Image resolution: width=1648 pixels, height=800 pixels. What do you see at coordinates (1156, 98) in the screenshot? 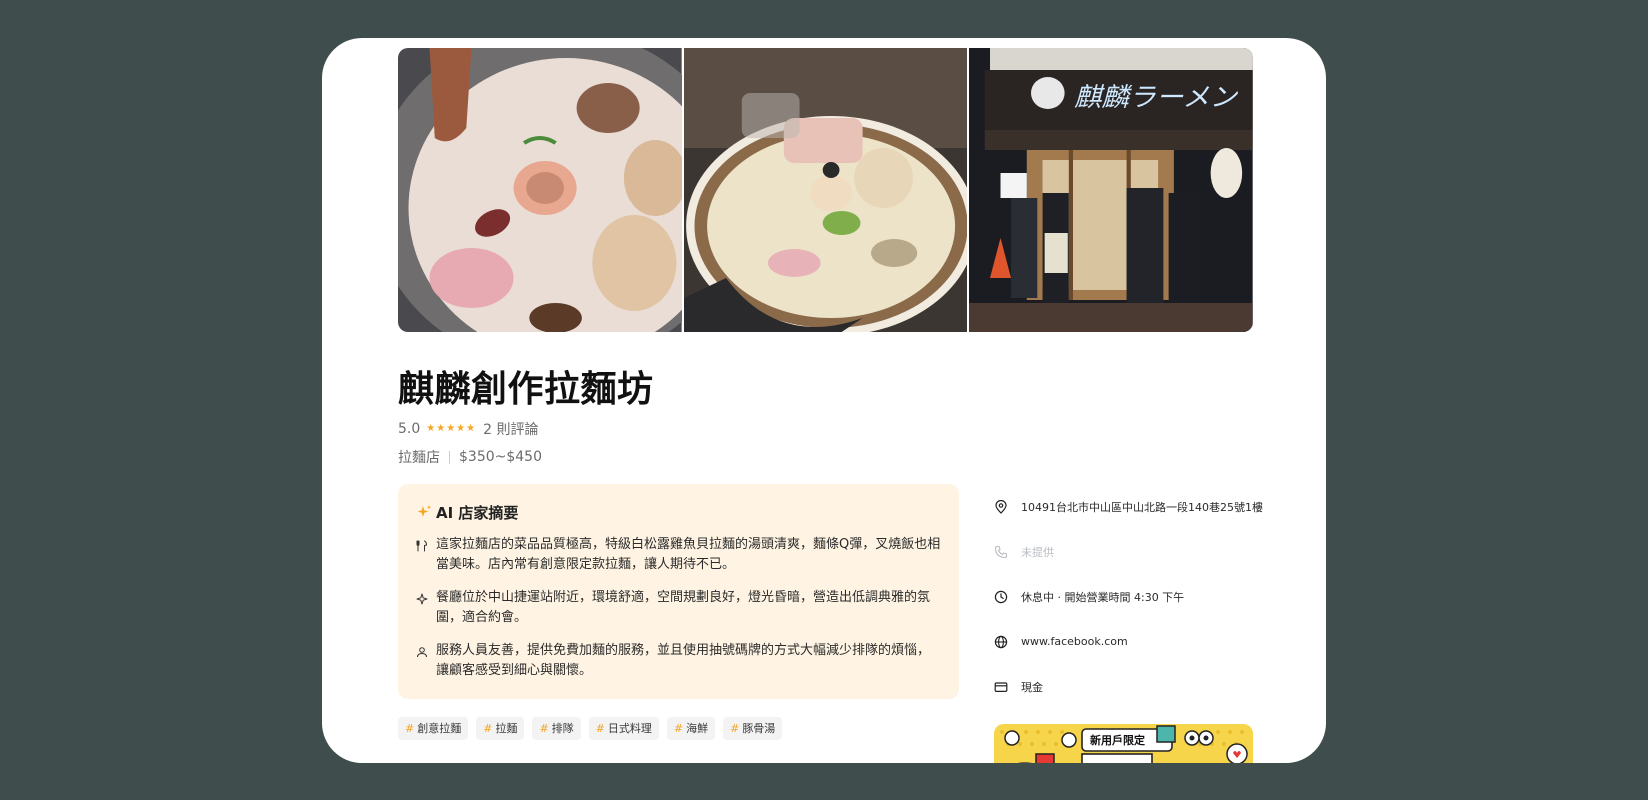
I see `svg-text: 麒麟ラーメン` at bounding box center [1156, 98].